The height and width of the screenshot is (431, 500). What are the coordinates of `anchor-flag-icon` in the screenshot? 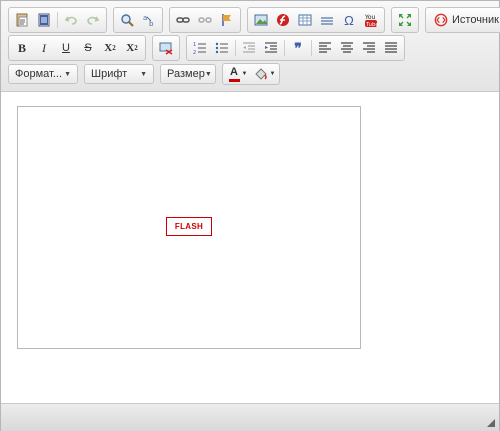 It's located at (227, 20).